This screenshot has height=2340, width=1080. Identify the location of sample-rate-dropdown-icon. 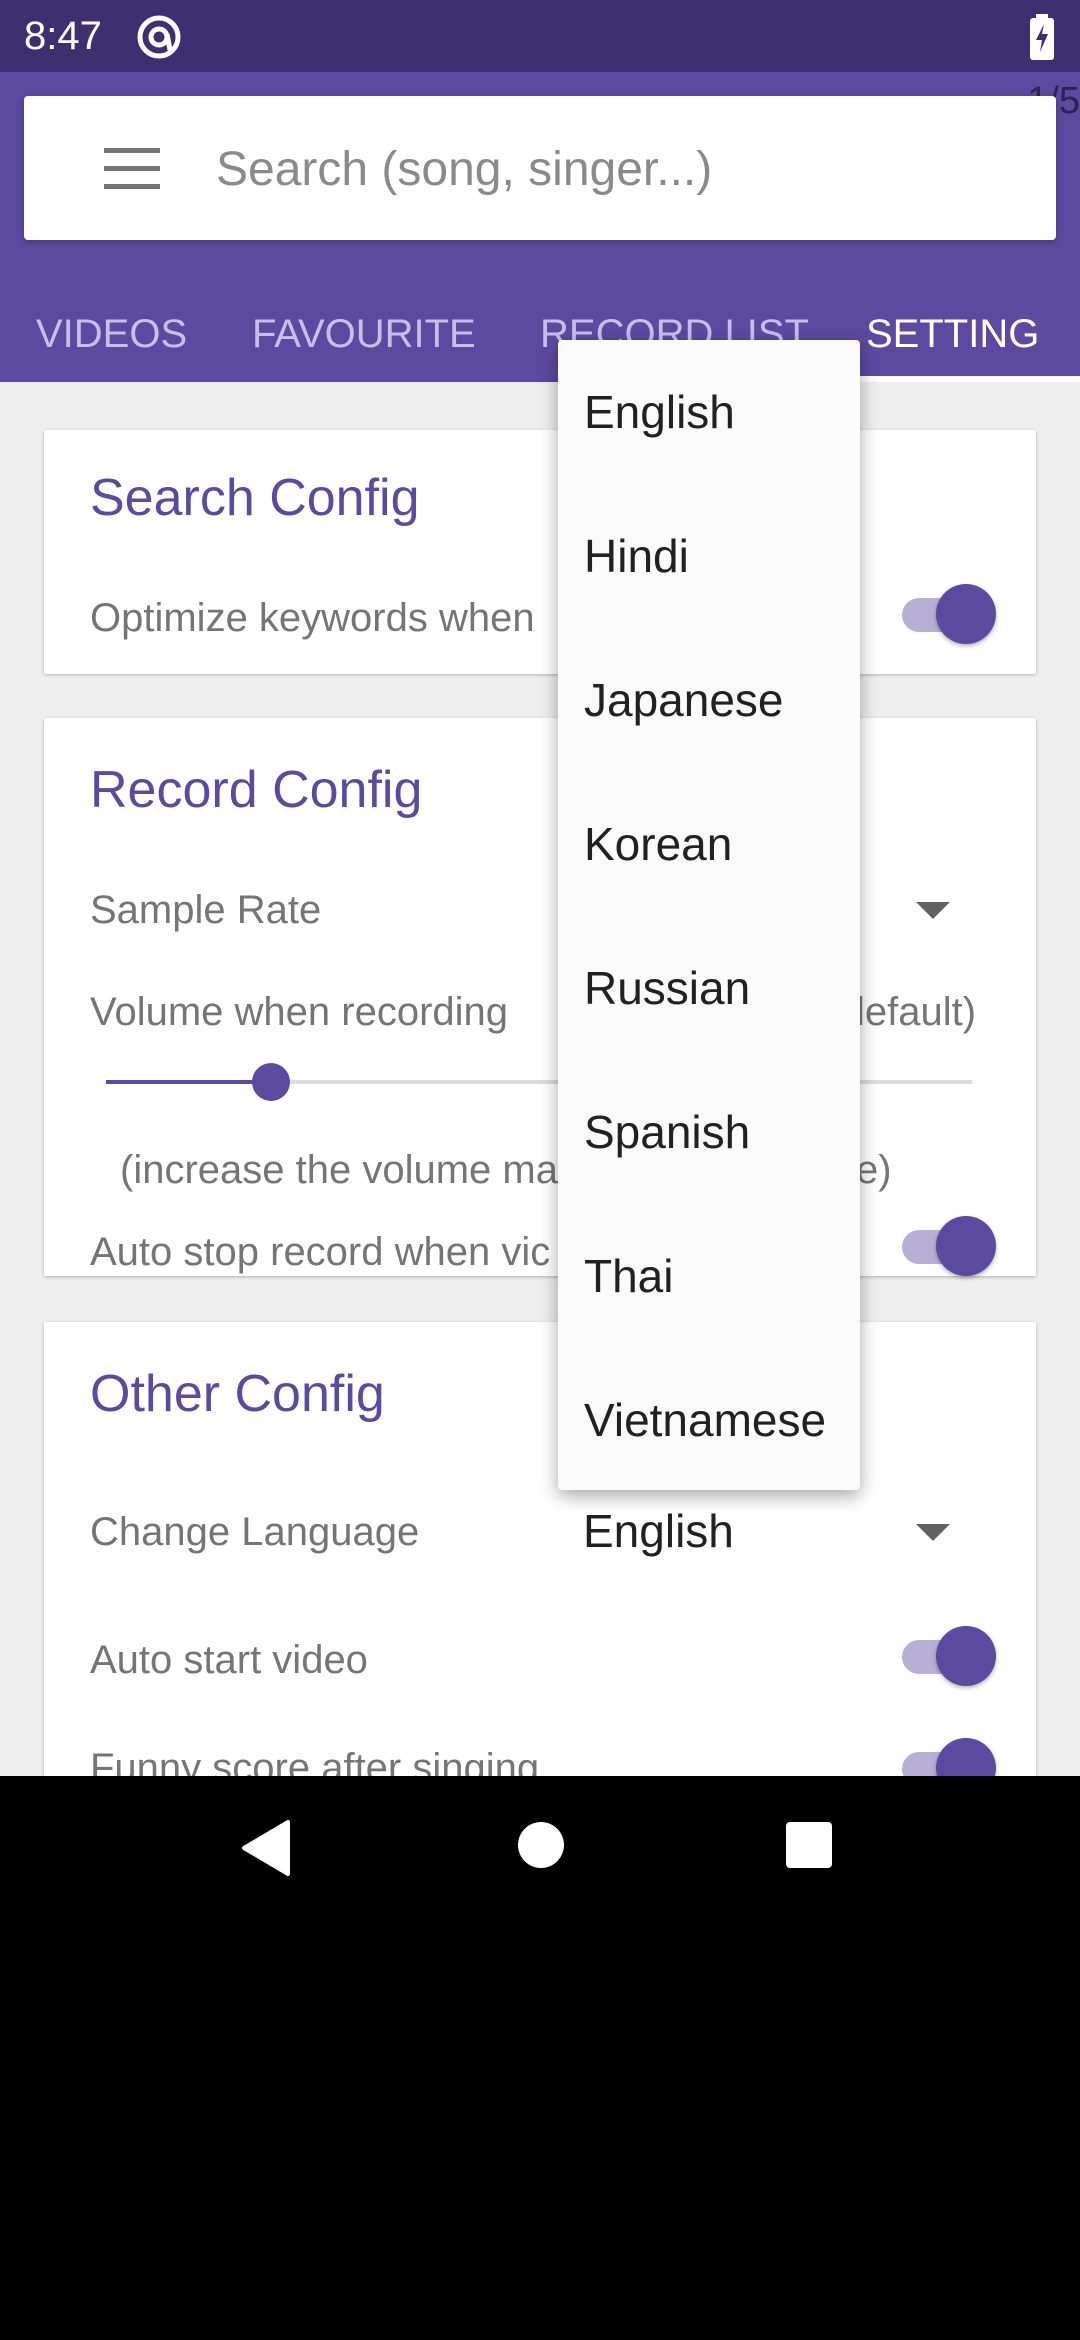
(933, 910).